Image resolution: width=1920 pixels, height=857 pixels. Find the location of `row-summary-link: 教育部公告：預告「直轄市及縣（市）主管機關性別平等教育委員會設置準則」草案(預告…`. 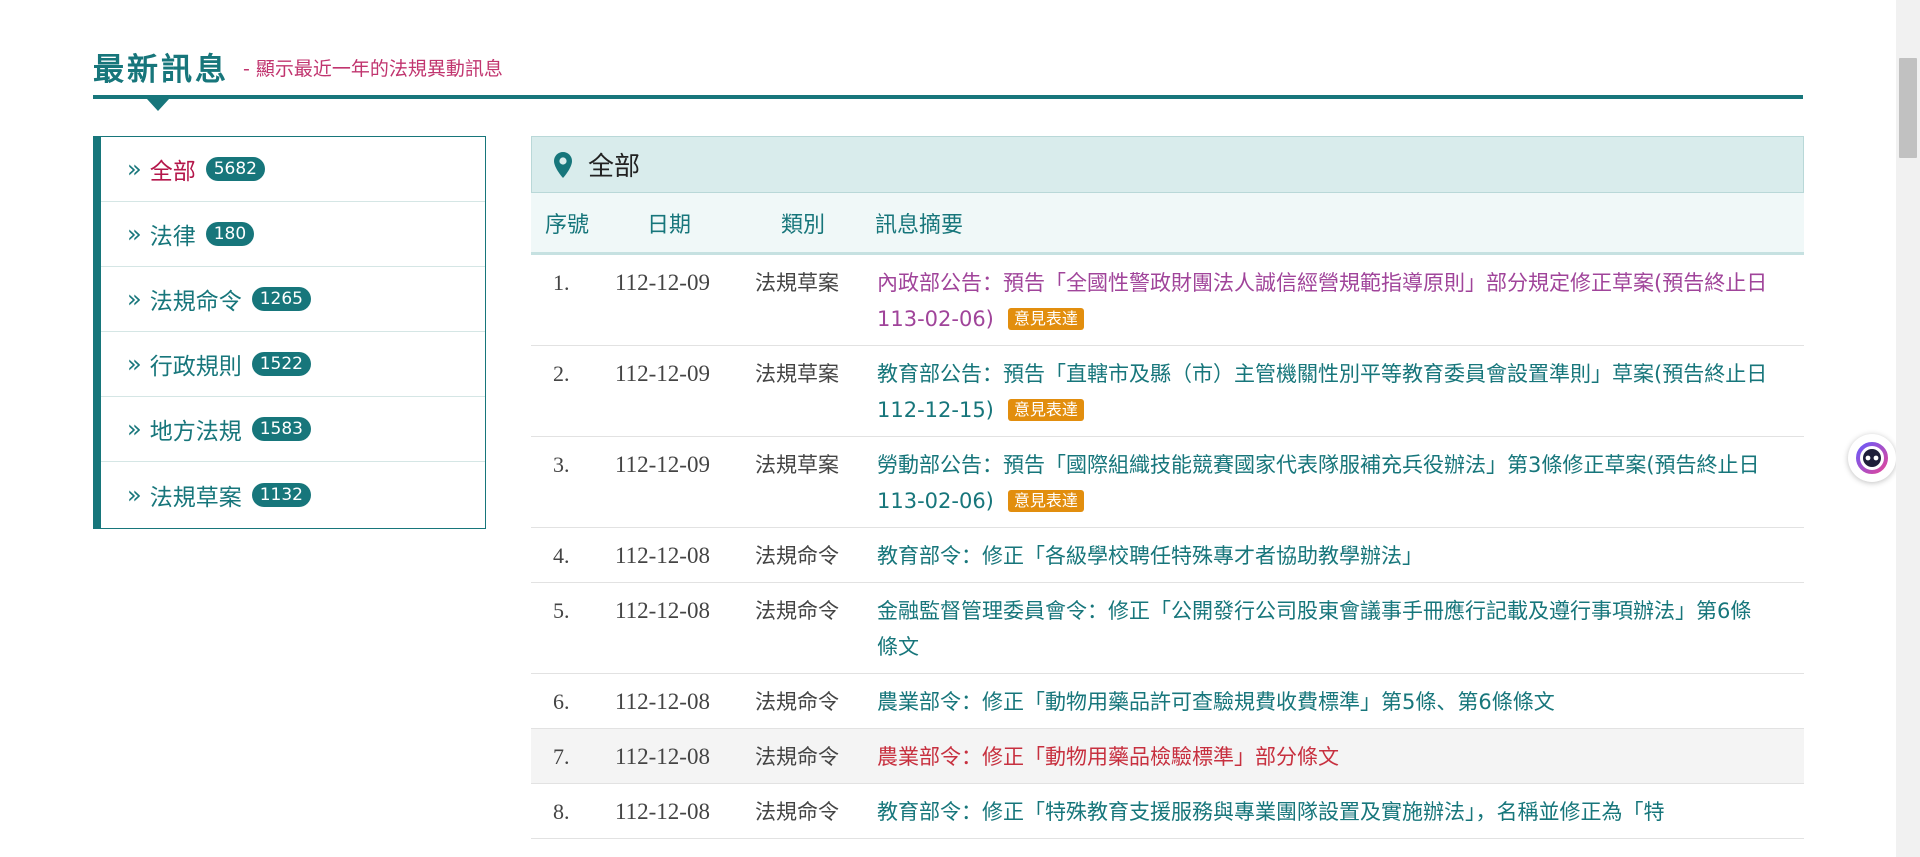

row-summary-link: 教育部公告：預告「直轄市及縣（市）主管機關性別平等教育委員會設置準則」草案(預告… is located at coordinates (1339, 392).